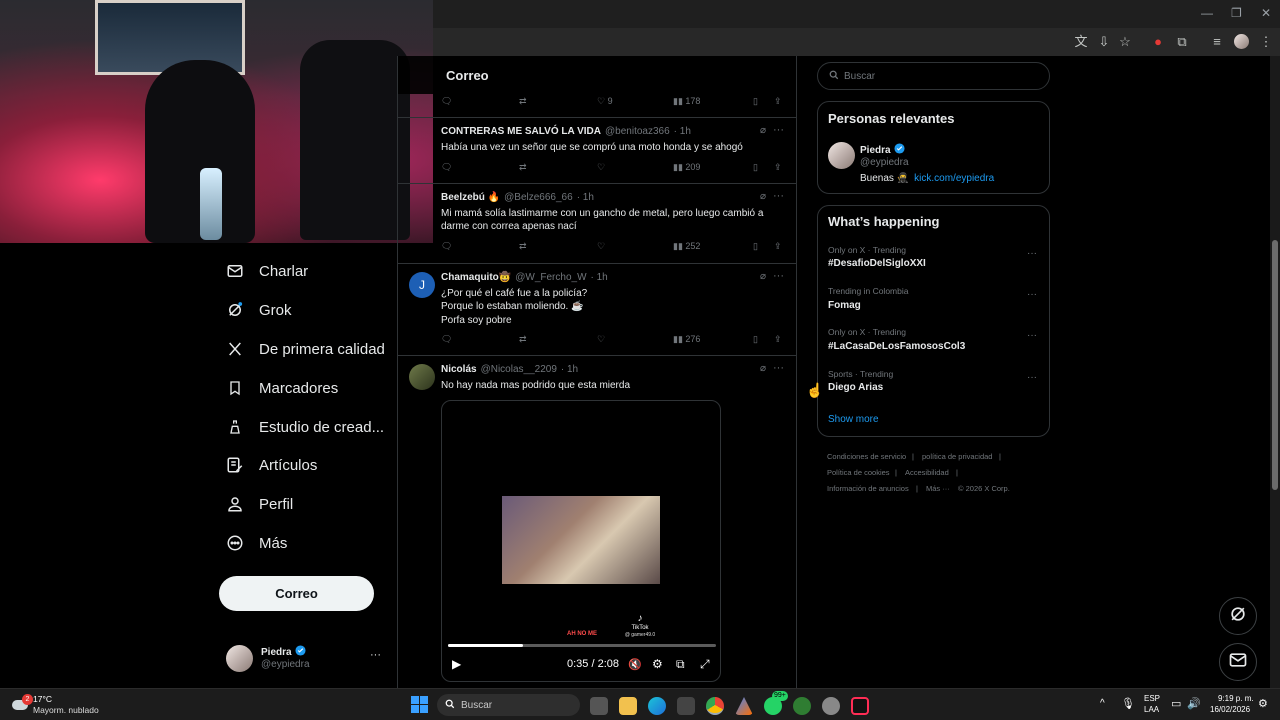  What do you see at coordinates (1238, 616) in the screenshot?
I see `grok-fab` at bounding box center [1238, 616].